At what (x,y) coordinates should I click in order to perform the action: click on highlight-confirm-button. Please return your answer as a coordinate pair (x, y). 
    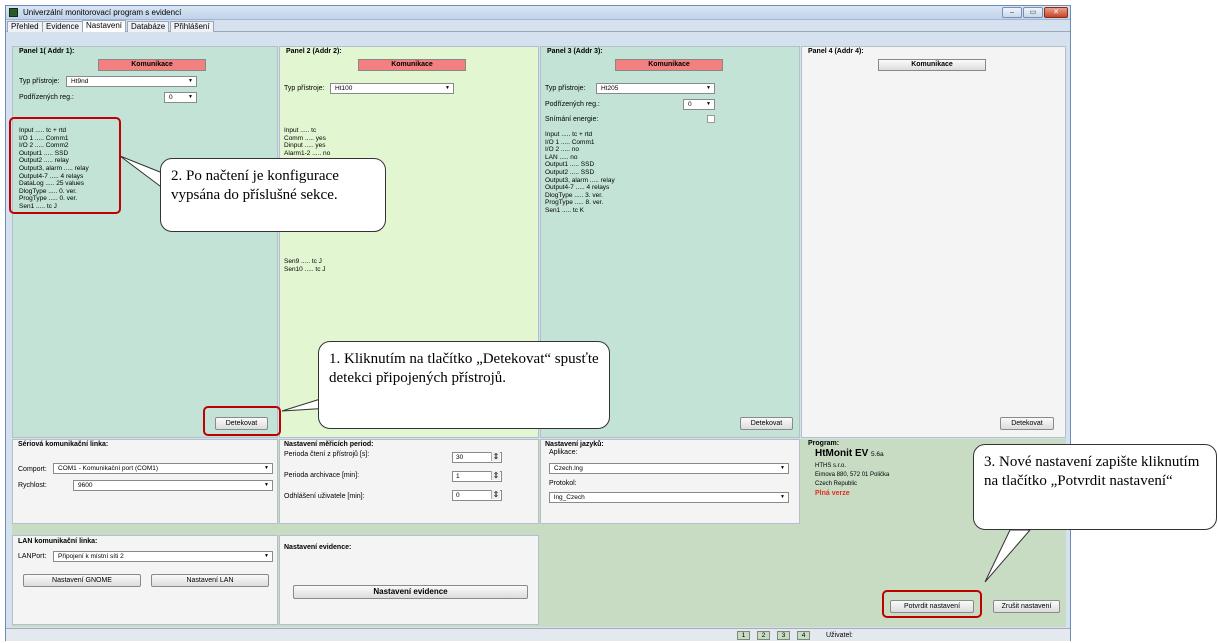
    Looking at the image, I should click on (932, 604).